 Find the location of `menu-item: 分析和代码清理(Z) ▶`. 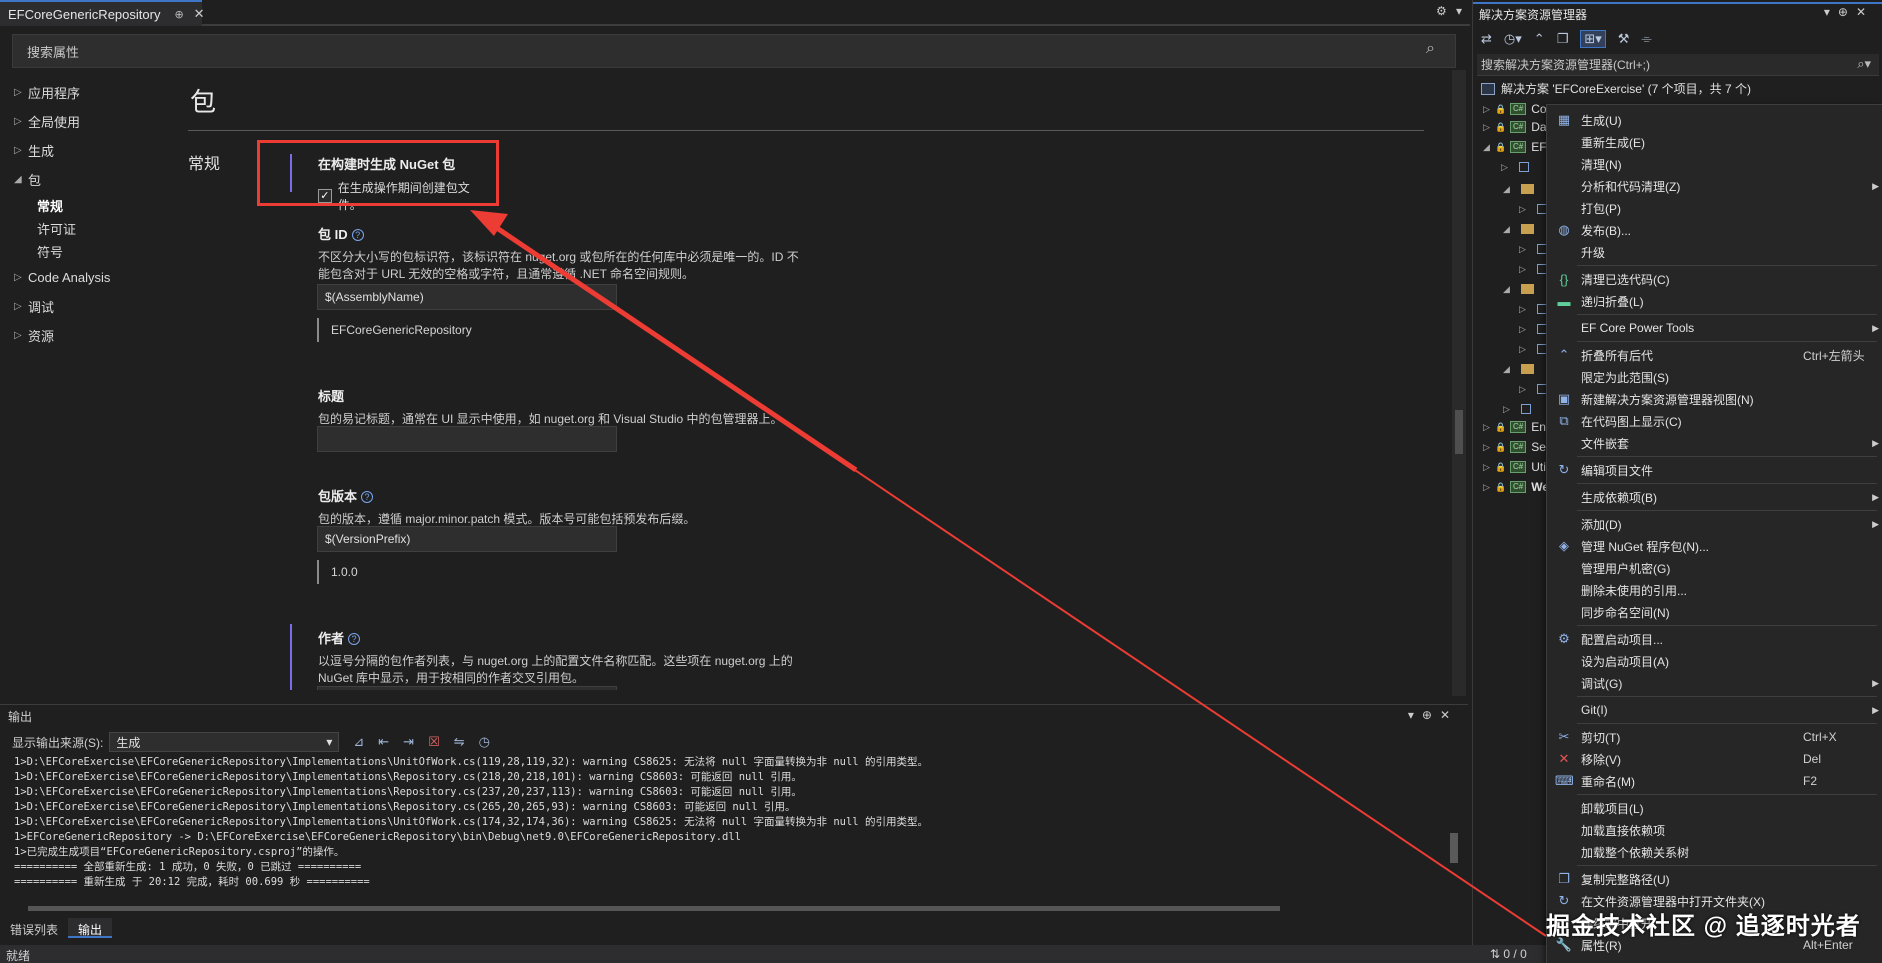

menu-item: 分析和代码清理(Z) ▶ is located at coordinates (1714, 186).